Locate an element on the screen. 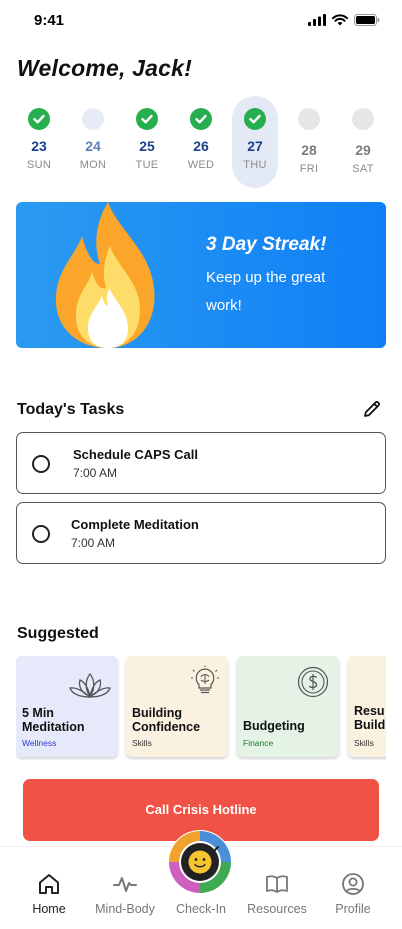 The width and height of the screenshot is (402, 929). battery-icon is located at coordinates (367, 20).